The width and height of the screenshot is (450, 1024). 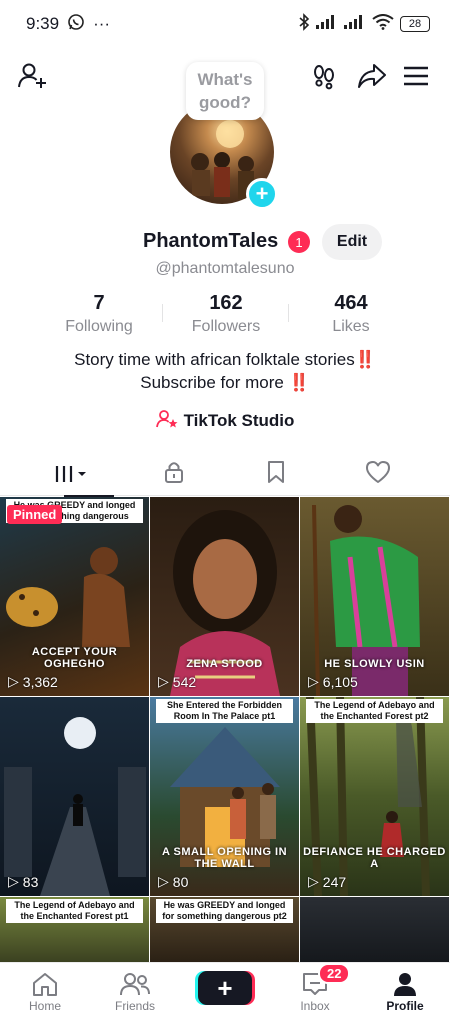 I want to click on pinned-badge: Pinned, so click(x=35, y=514).